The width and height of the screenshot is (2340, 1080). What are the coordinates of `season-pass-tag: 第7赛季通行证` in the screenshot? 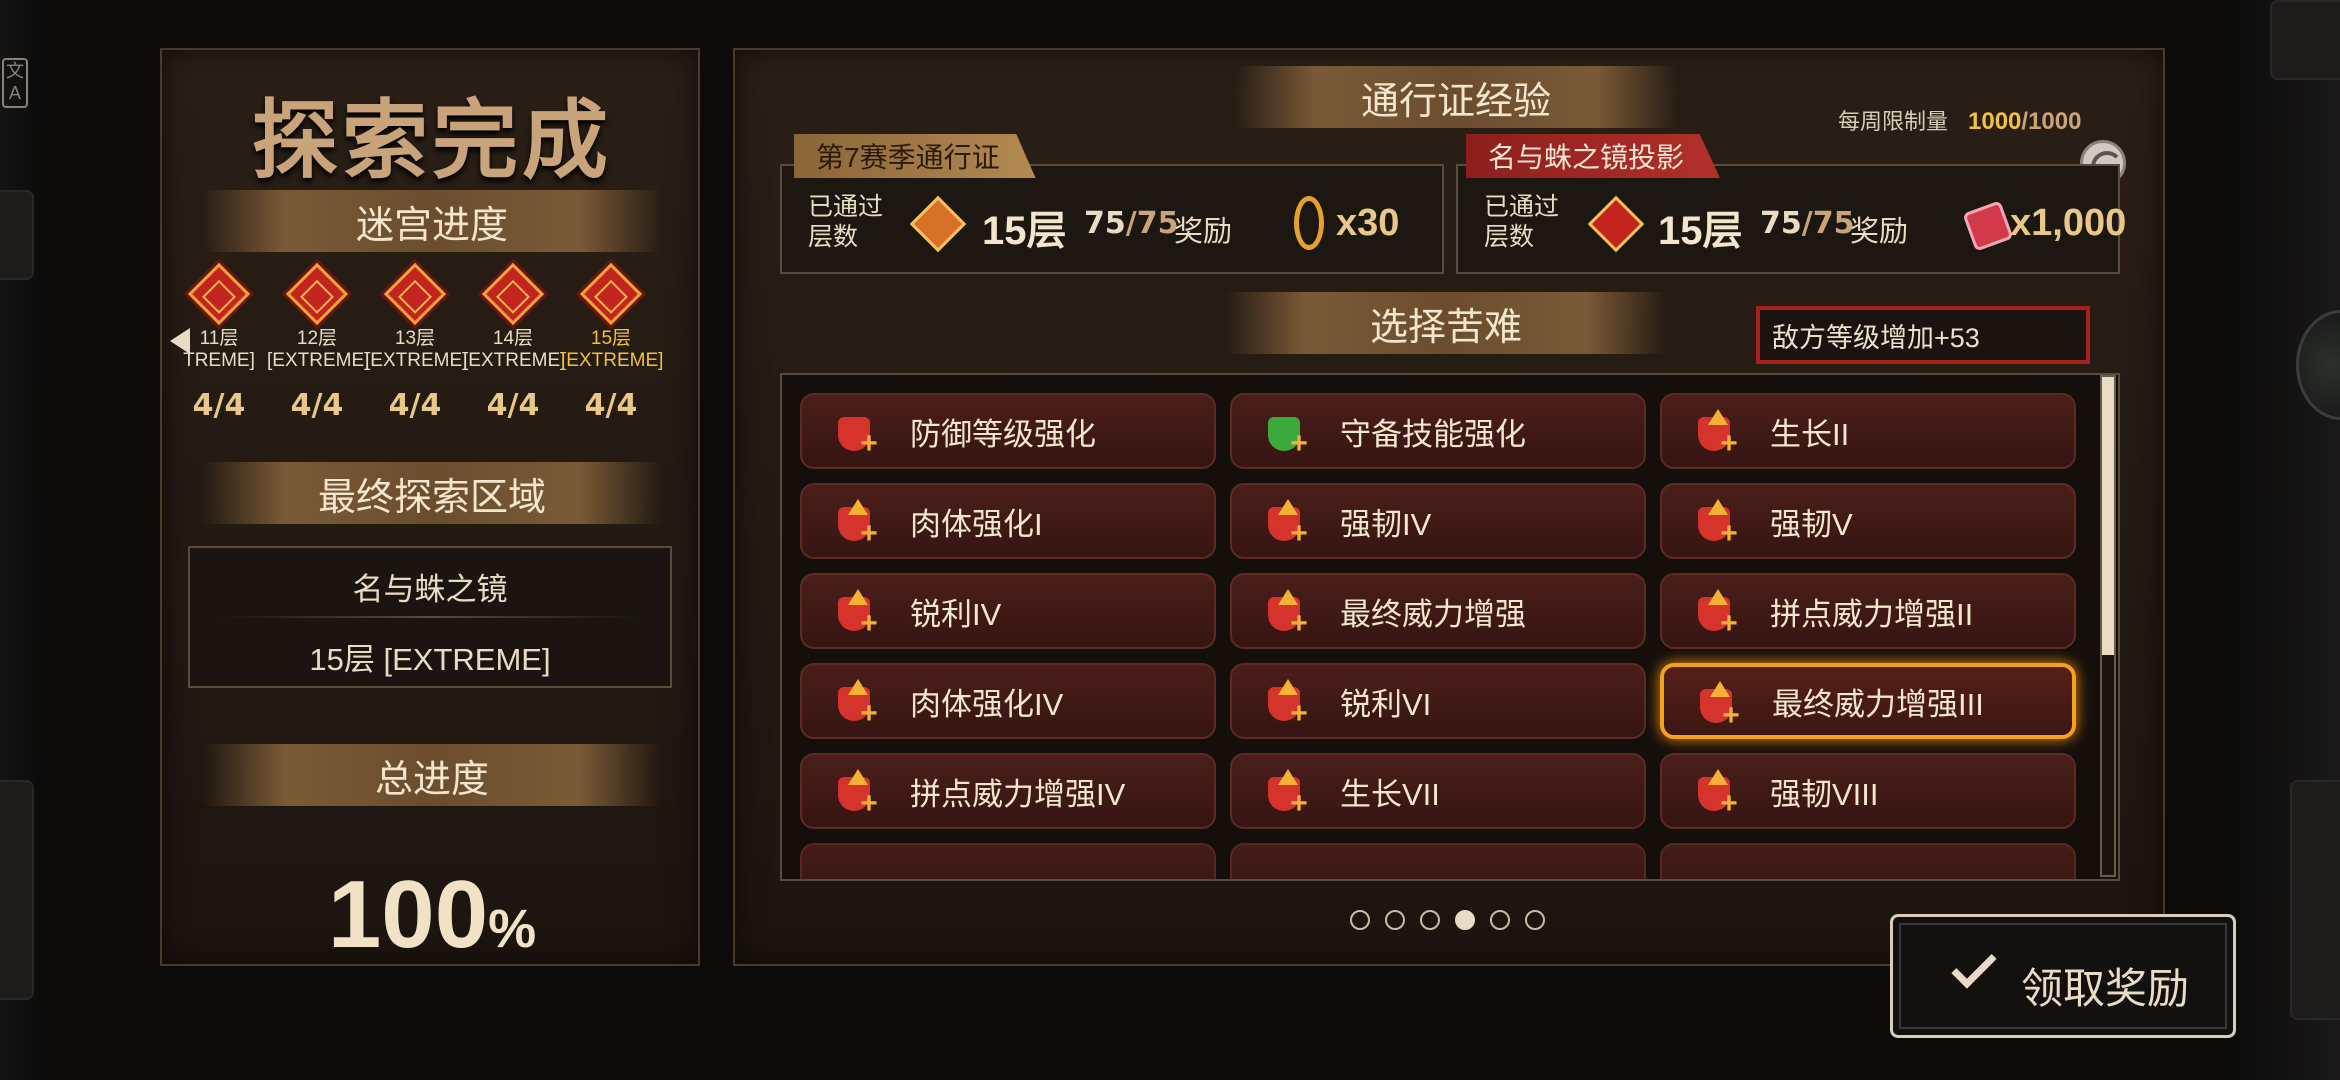 It's located at (915, 156).